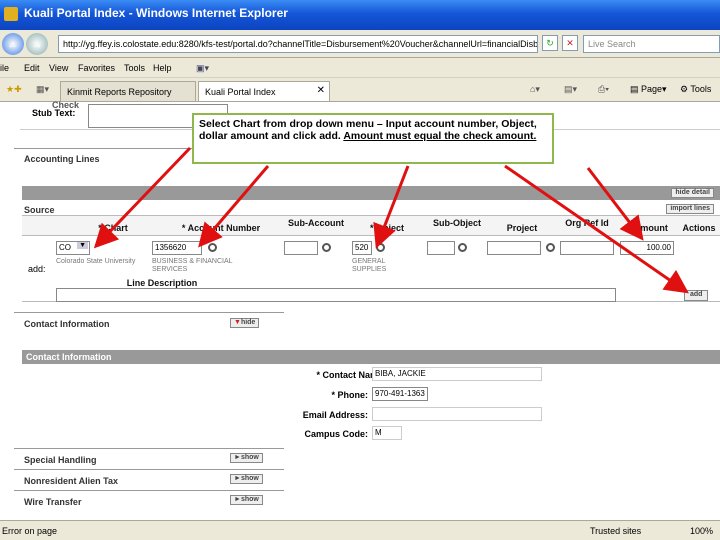  What do you see at coordinates (29, 531) in the screenshot?
I see `status-error-text: Error on page` at bounding box center [29, 531].